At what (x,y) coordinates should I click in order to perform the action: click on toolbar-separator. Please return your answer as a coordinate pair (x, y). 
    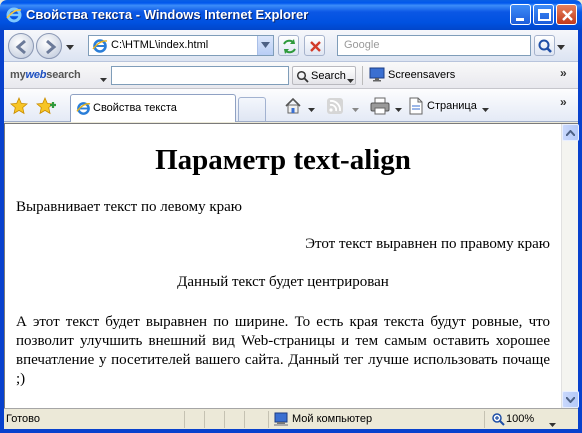
    Looking at the image, I should click on (362, 75).